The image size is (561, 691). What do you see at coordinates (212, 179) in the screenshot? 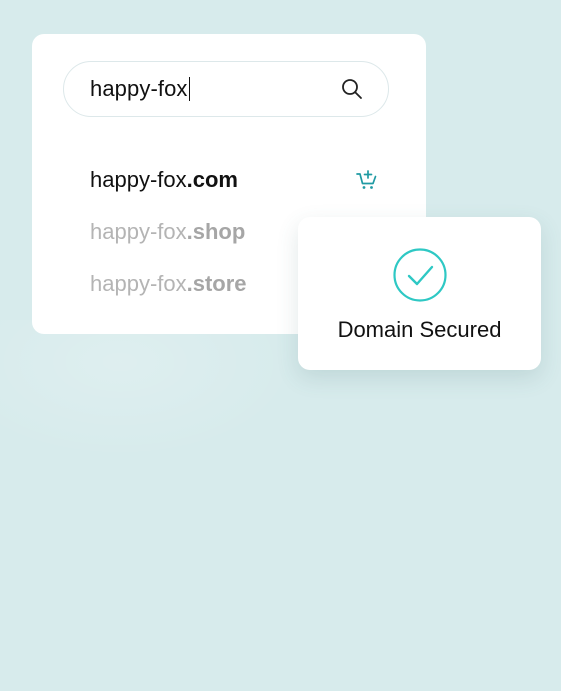
I see `domain-result-tld: .com` at bounding box center [212, 179].